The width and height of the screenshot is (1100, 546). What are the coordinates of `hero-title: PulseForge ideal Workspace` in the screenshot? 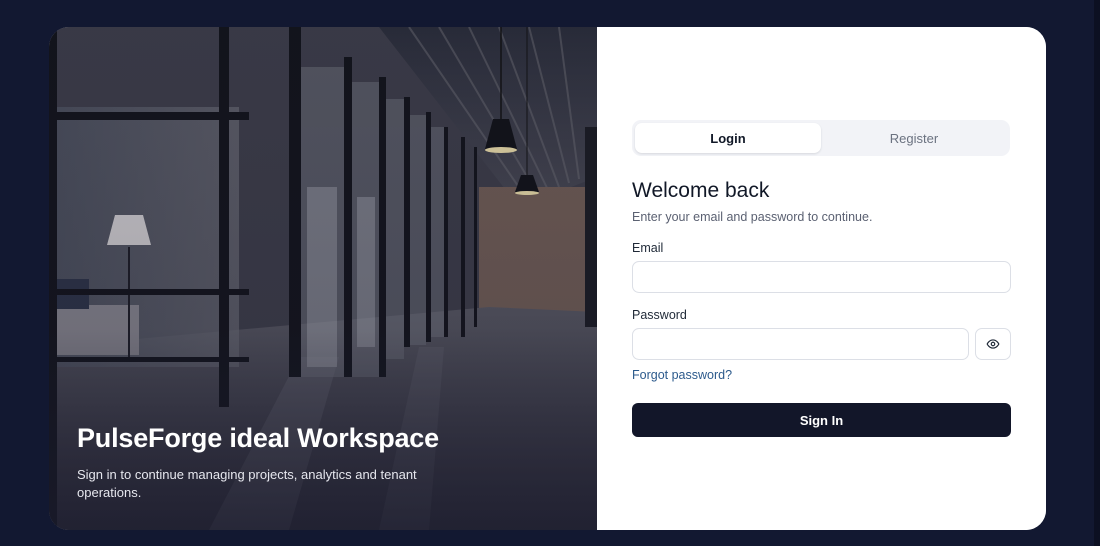 It's located at (258, 438).